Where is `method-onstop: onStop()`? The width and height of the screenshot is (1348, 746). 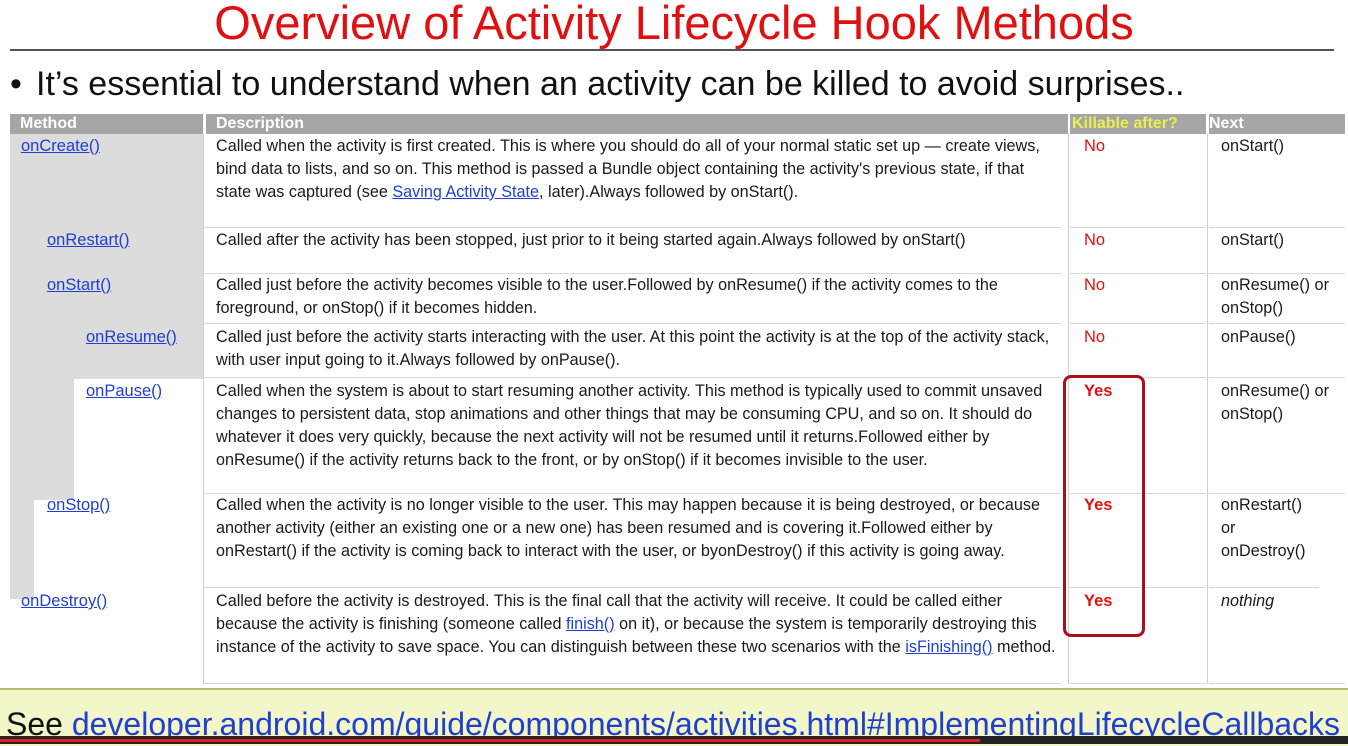
method-onstop: onStop() is located at coordinates (78, 505).